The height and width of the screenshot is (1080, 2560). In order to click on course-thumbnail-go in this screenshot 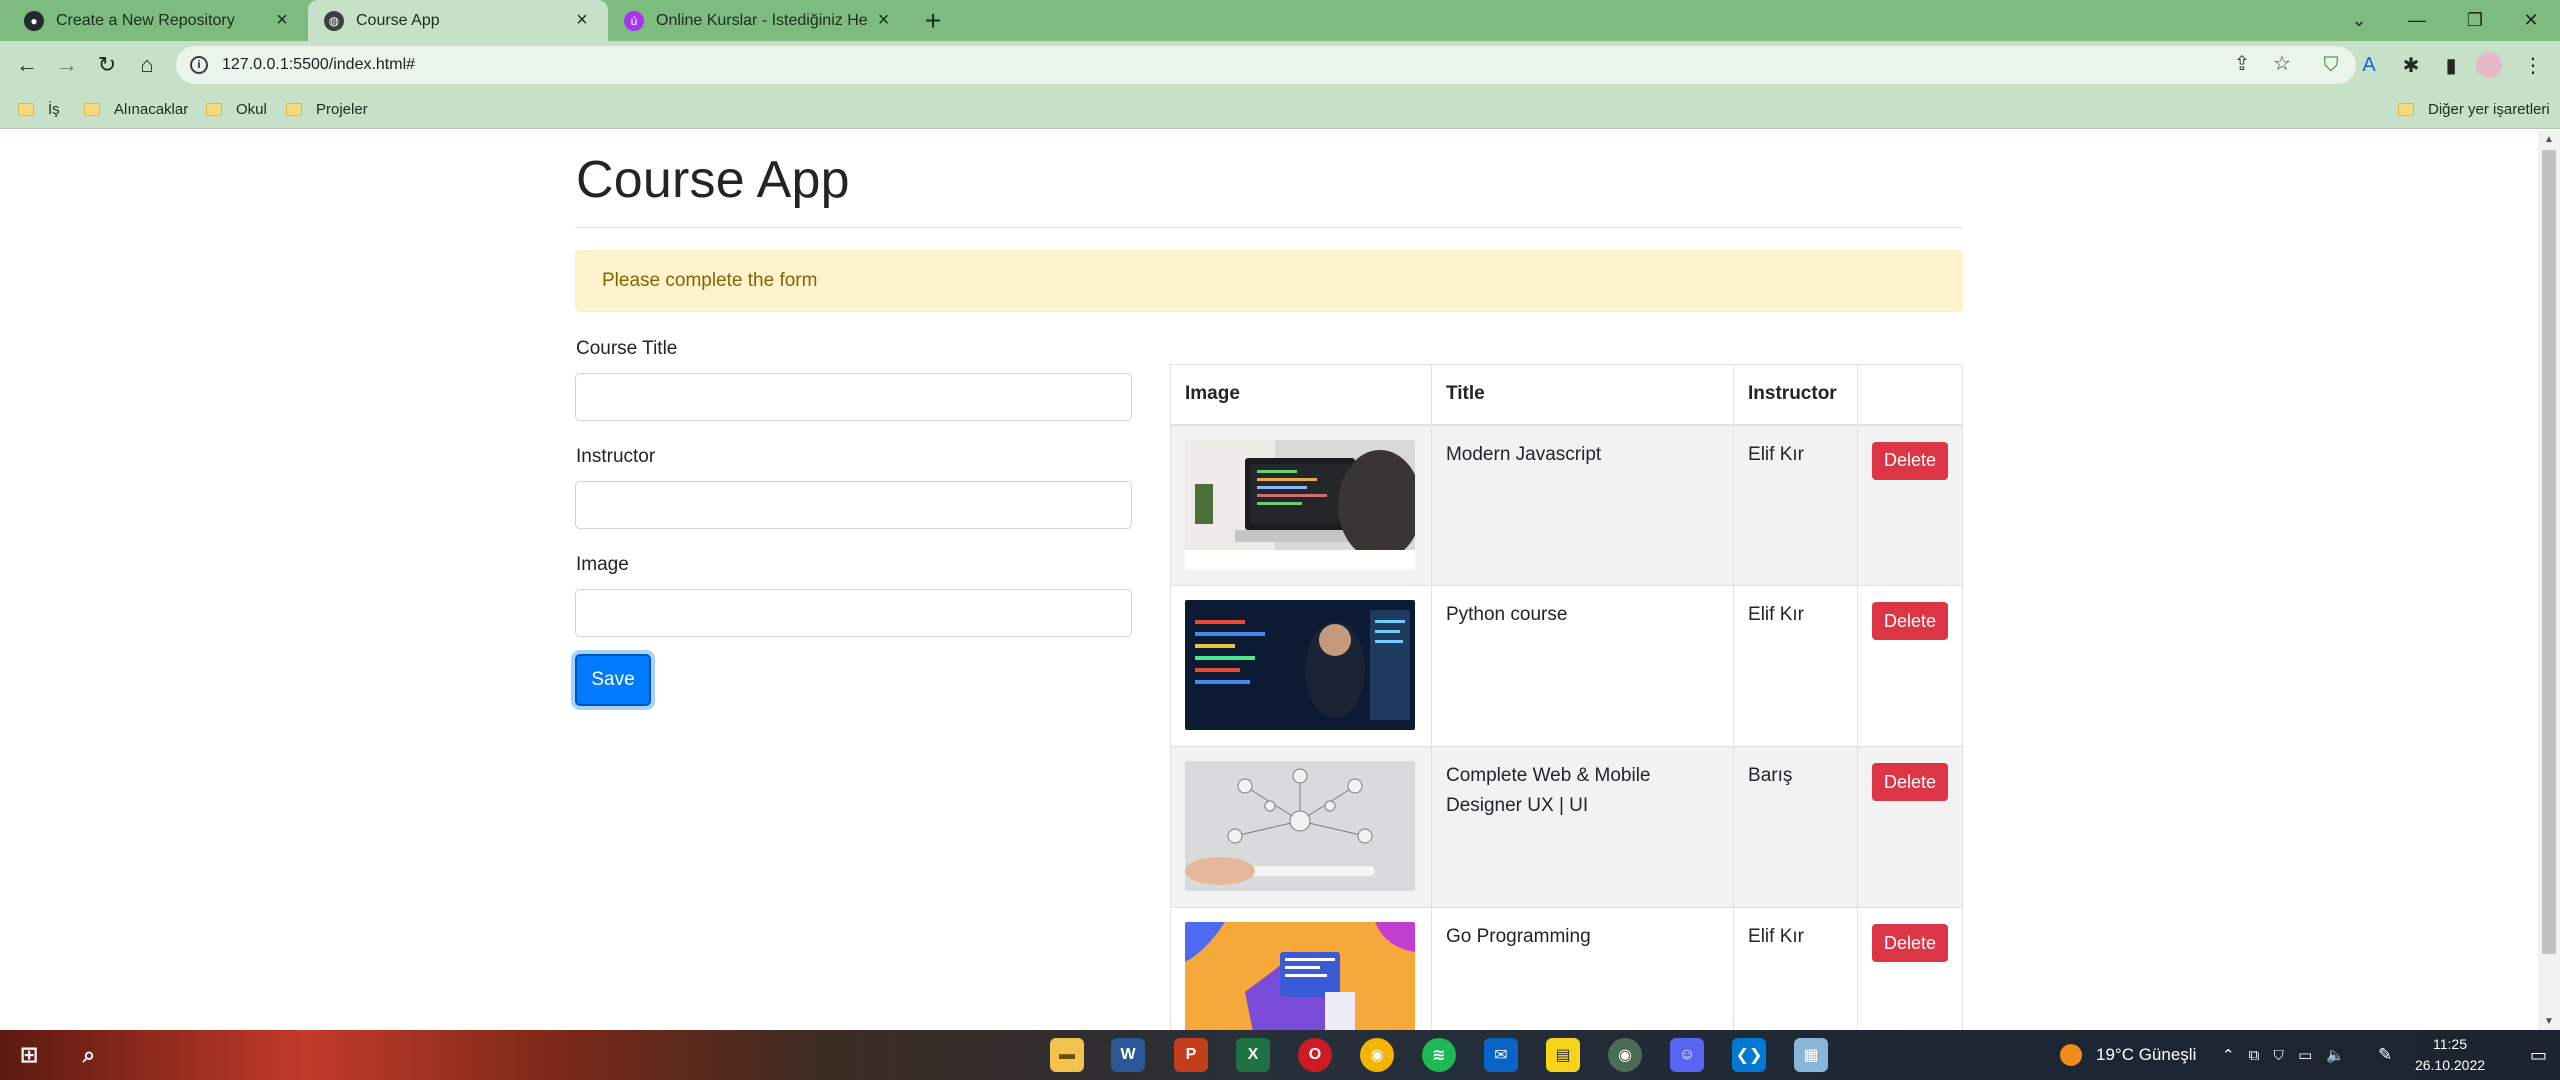, I will do `click(1300, 976)`.